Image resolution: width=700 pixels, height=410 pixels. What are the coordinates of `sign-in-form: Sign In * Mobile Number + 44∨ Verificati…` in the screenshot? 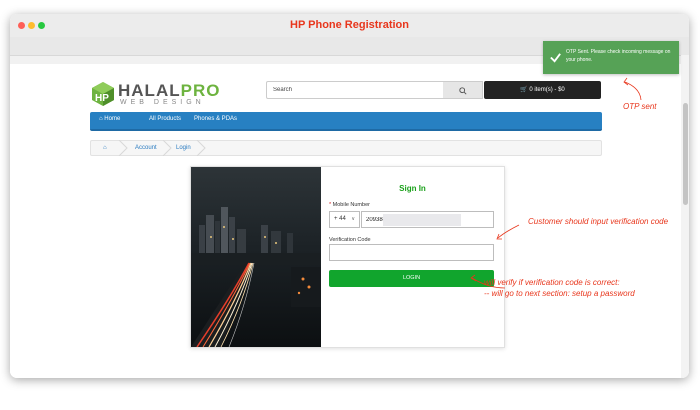 It's located at (412, 257).